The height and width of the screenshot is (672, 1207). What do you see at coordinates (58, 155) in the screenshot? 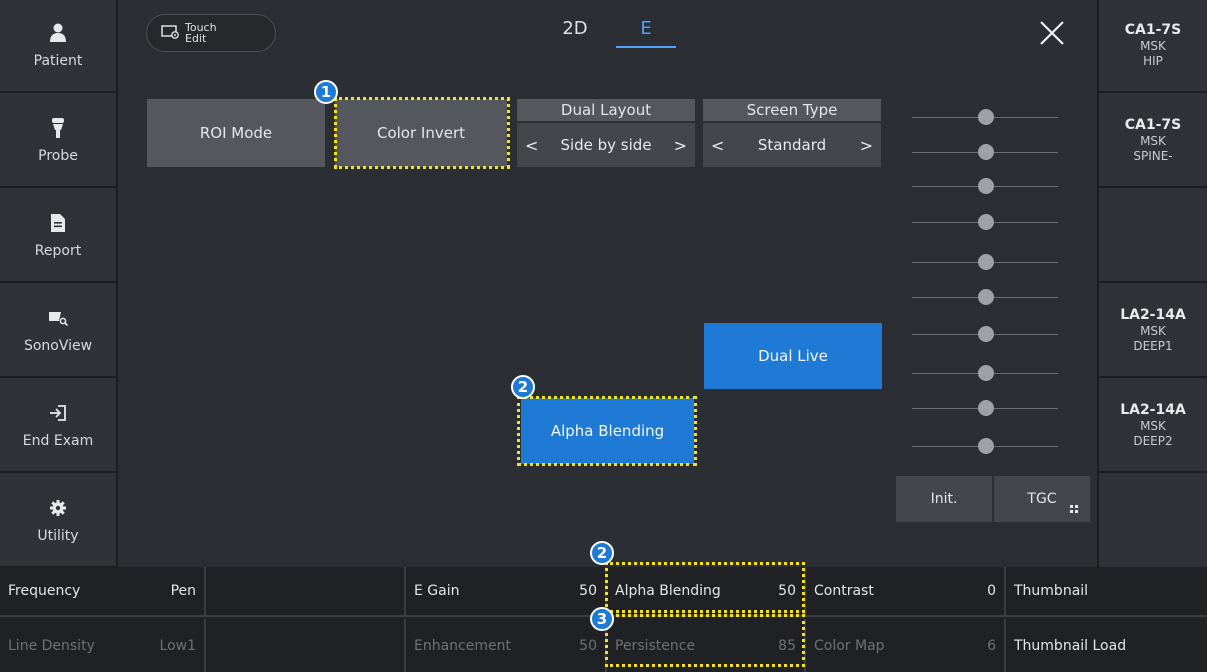
I see `sidebar-item-label: Probe` at bounding box center [58, 155].